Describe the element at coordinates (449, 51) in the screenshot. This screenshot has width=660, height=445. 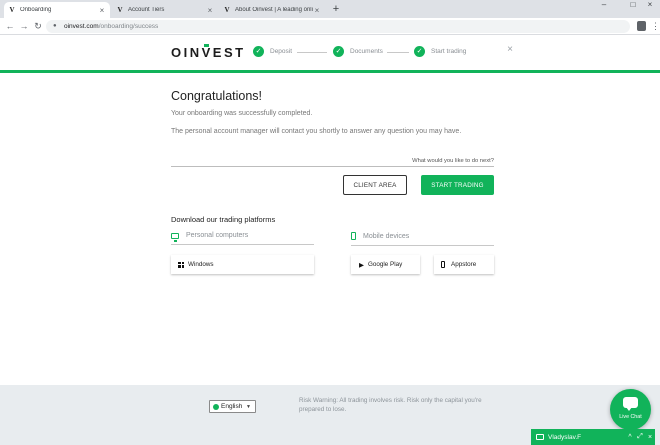
I see `step-label: Start trading` at that location.